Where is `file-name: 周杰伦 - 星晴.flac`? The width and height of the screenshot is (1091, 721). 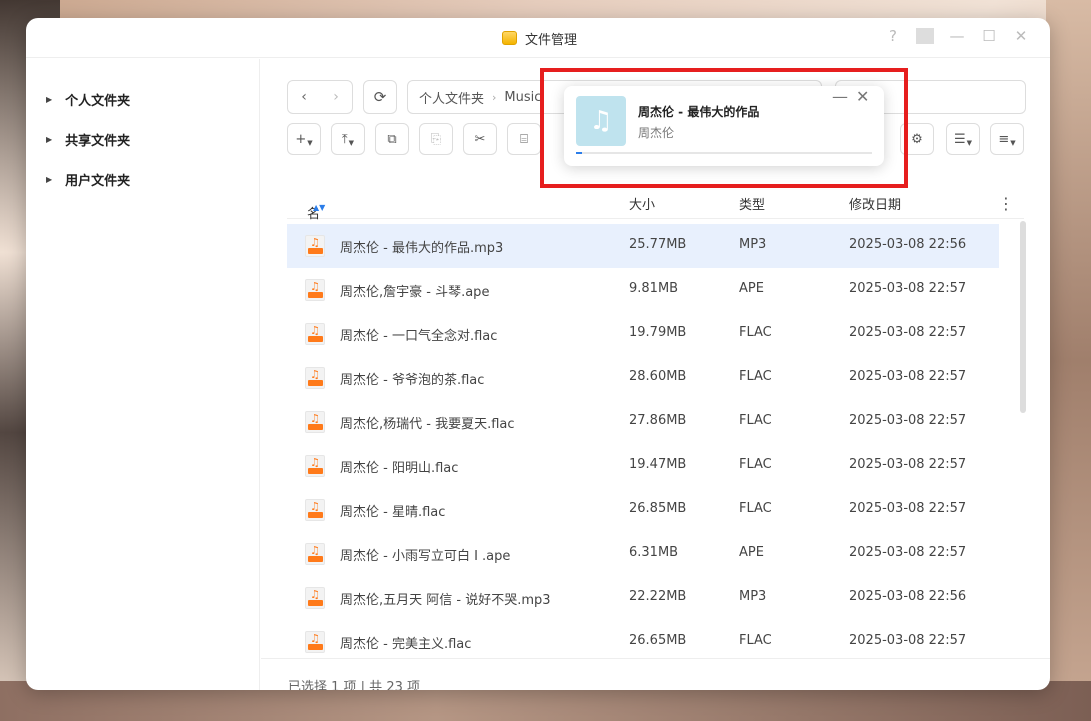
file-name: 周杰伦 - 星晴.flac is located at coordinates (393, 512).